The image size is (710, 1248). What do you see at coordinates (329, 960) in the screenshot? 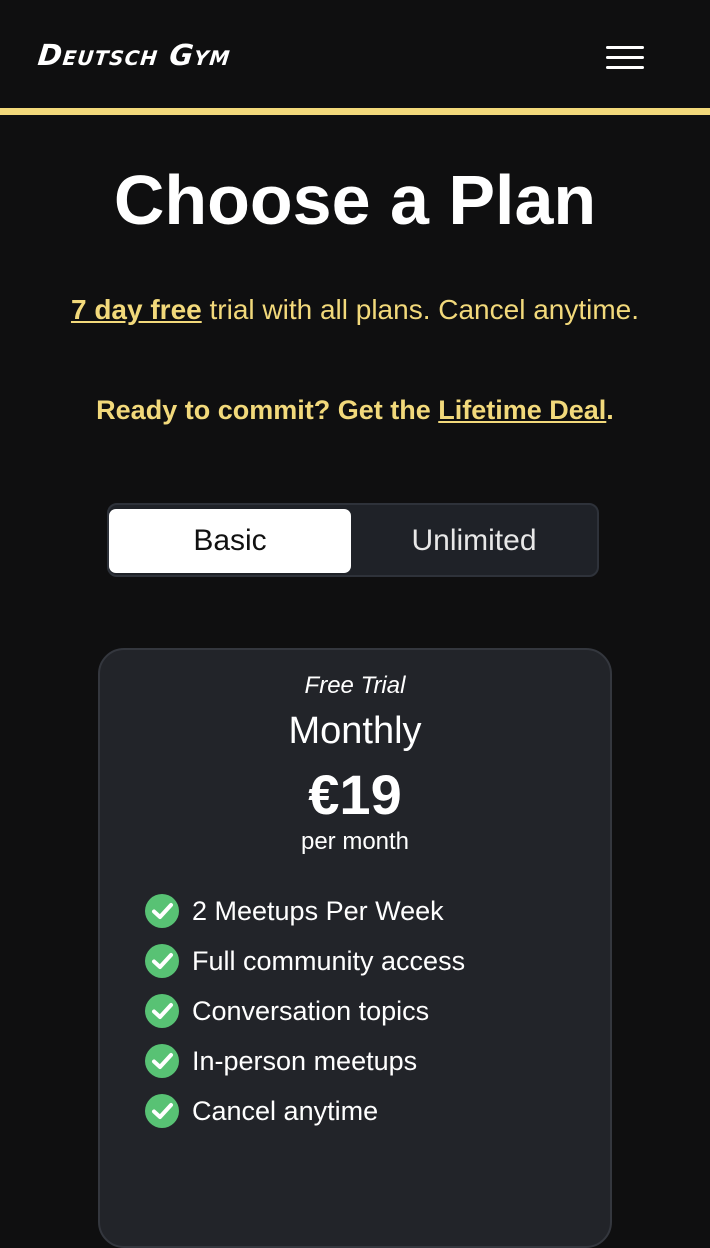
I see `feature-label: Full community access` at bounding box center [329, 960].